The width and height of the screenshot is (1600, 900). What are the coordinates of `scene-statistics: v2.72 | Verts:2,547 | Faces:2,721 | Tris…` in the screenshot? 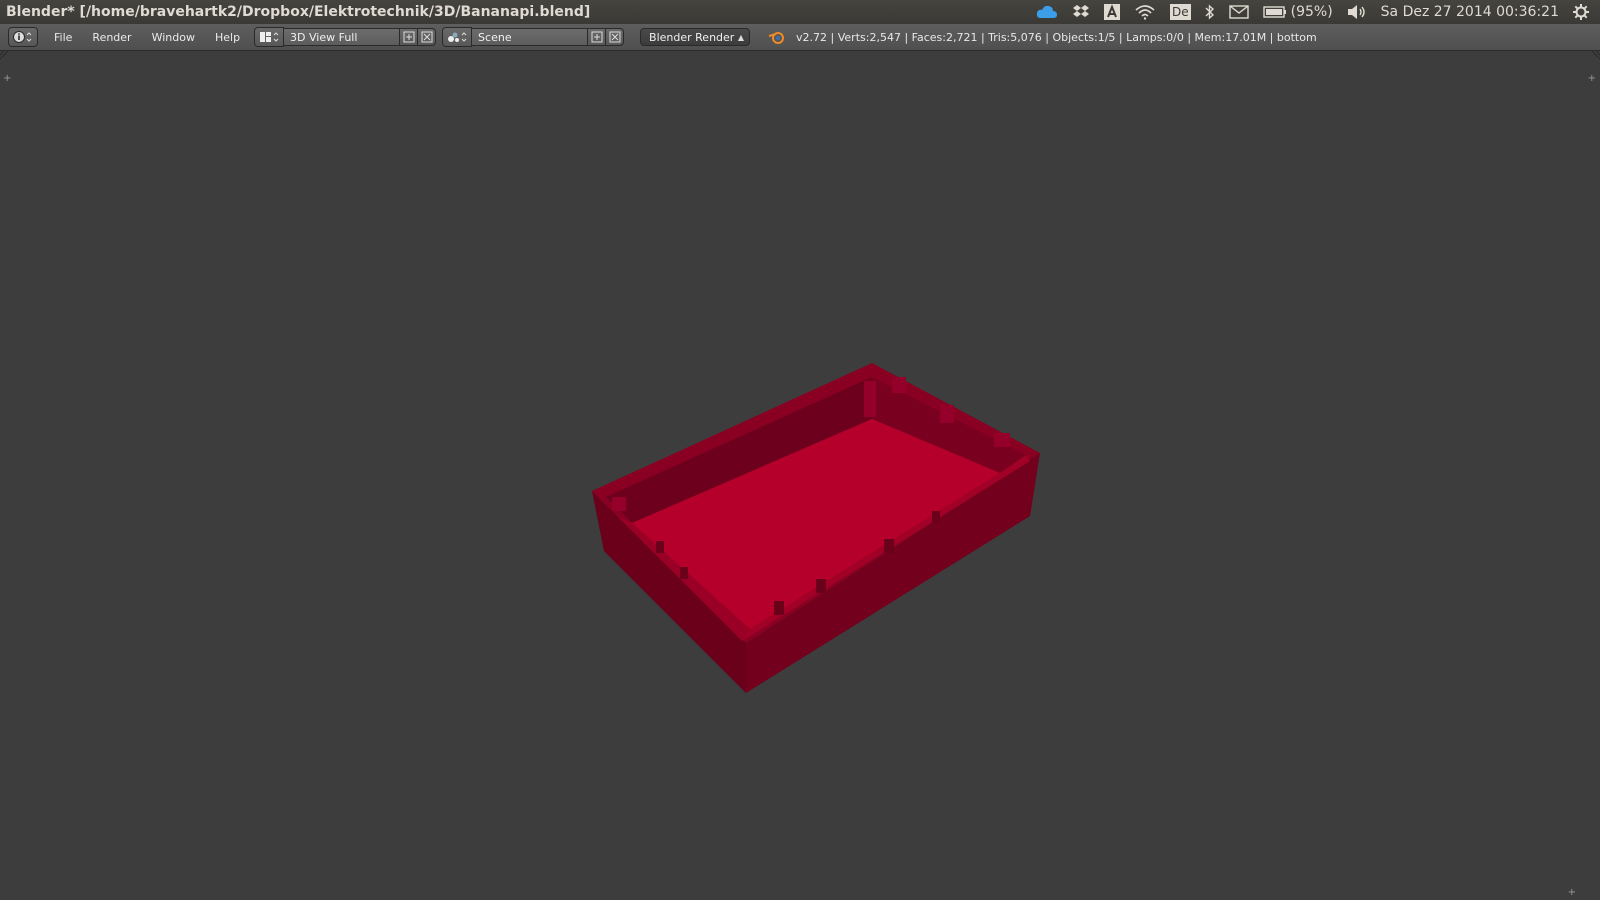 It's located at (1056, 37).